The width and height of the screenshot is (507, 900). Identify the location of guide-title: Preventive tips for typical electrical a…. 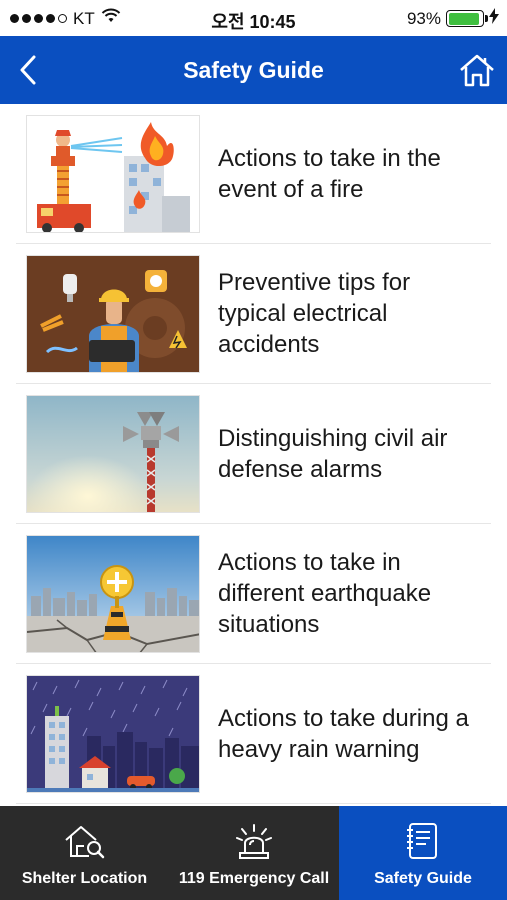
(314, 313).